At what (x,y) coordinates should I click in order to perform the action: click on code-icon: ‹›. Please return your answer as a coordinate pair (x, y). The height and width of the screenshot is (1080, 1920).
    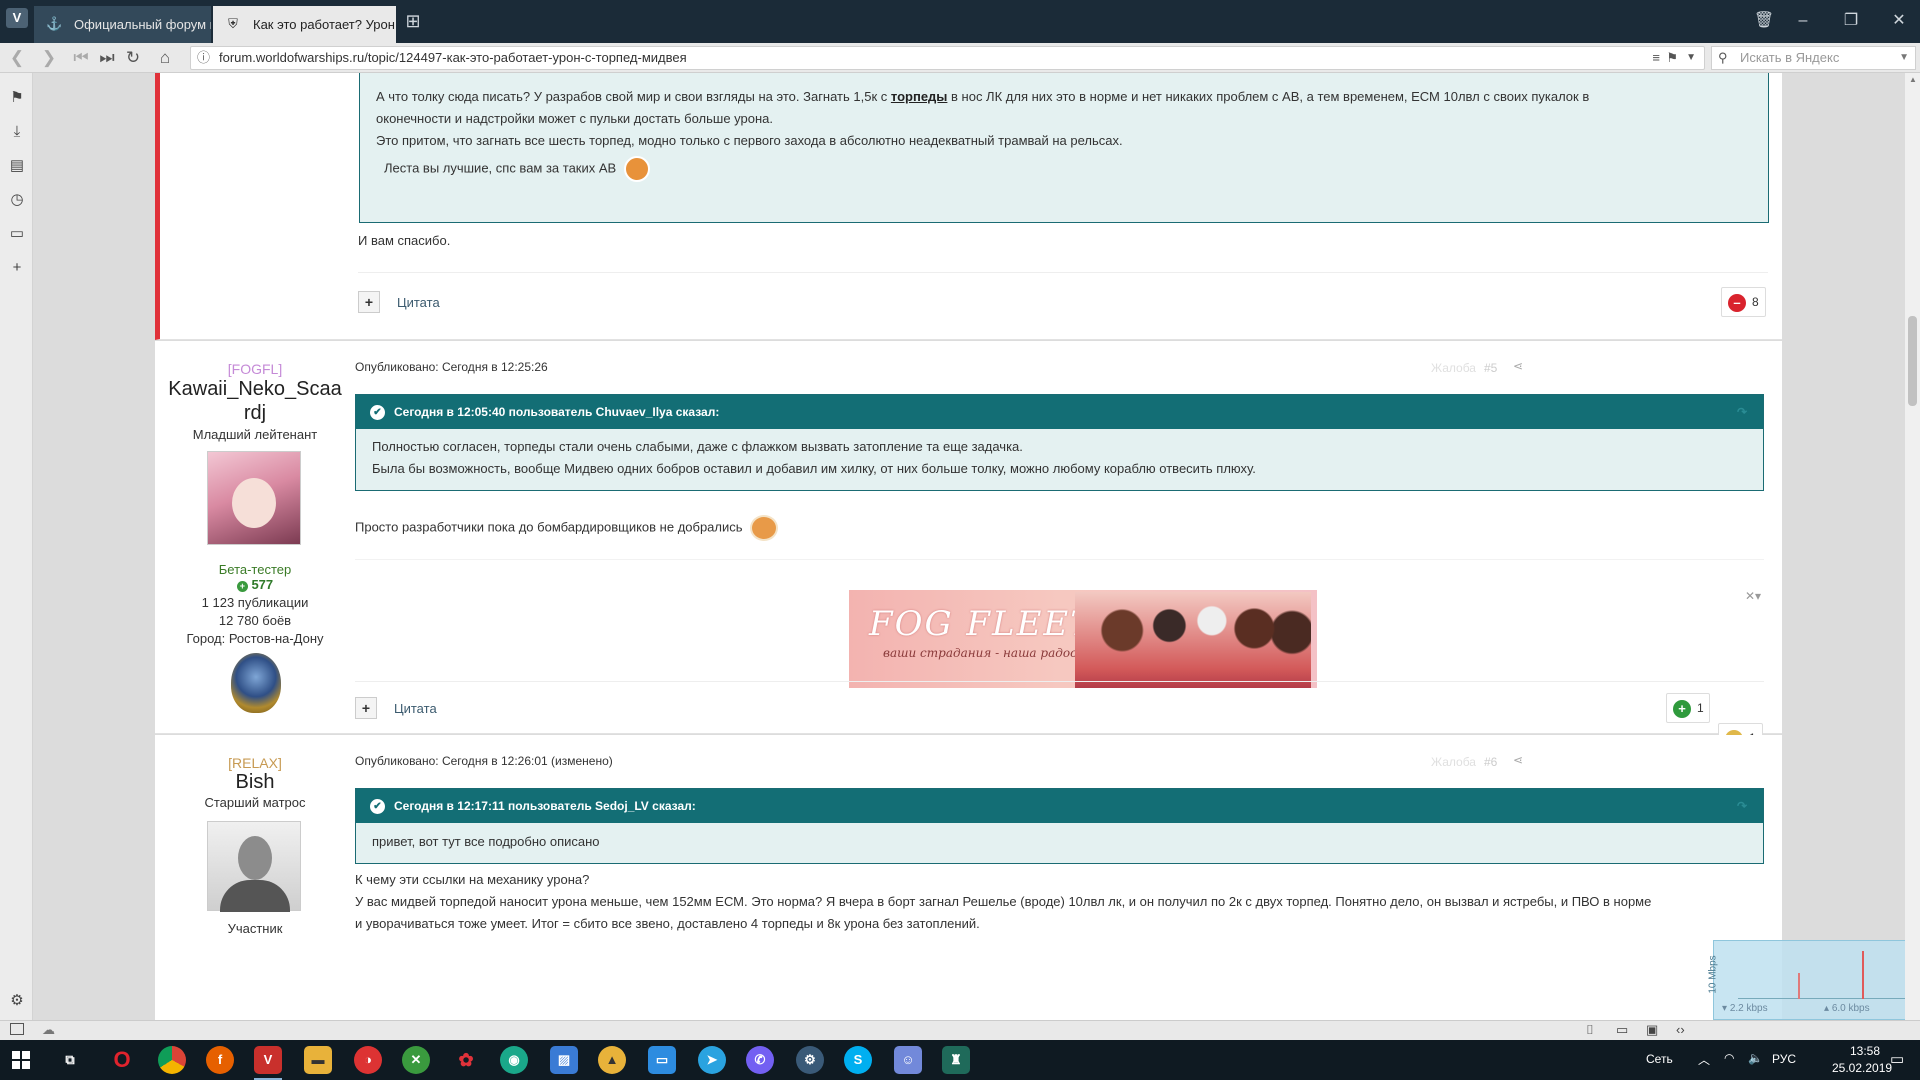
    Looking at the image, I should click on (1680, 1029).